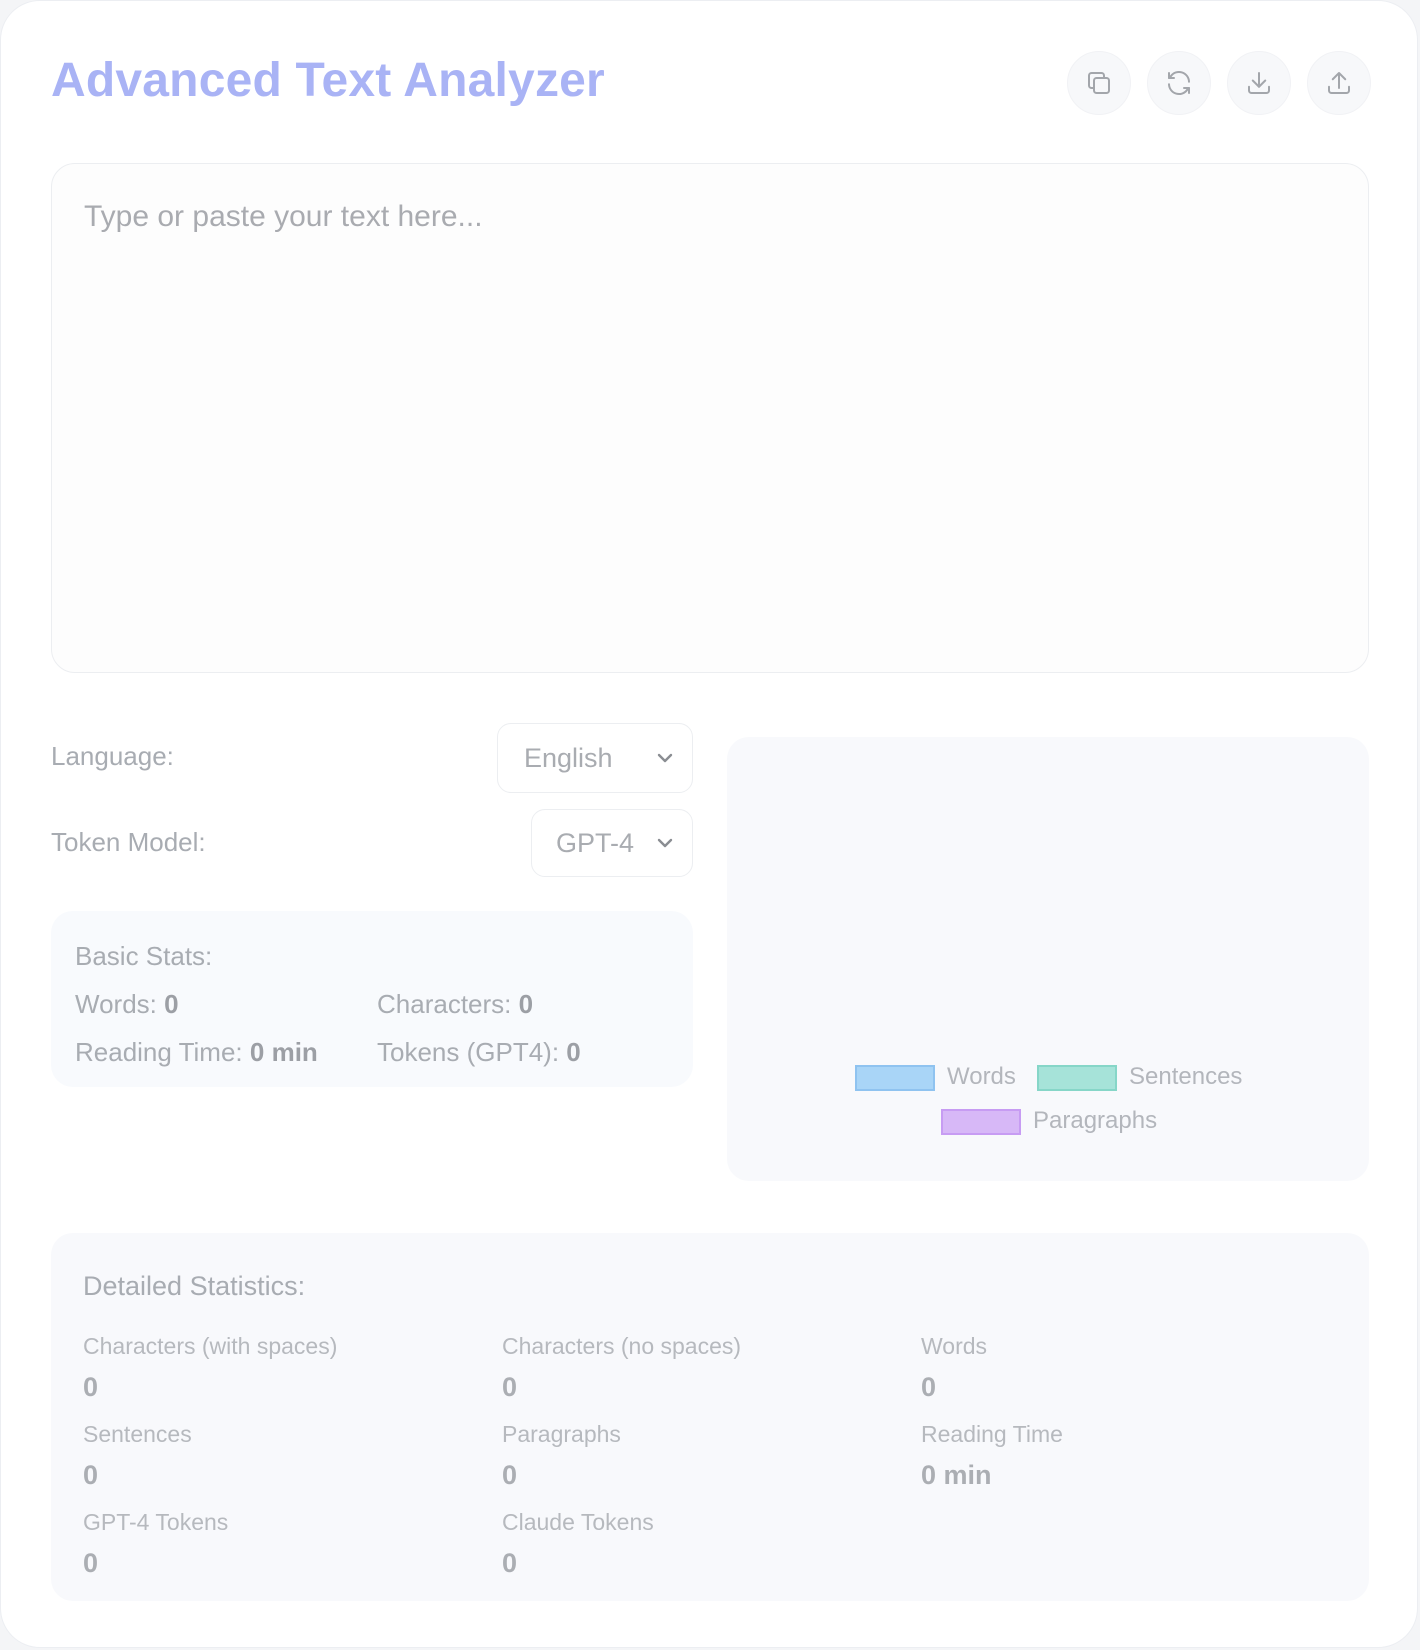  What do you see at coordinates (159, 1052) in the screenshot?
I see `basic-stat-label: Reading Time:` at bounding box center [159, 1052].